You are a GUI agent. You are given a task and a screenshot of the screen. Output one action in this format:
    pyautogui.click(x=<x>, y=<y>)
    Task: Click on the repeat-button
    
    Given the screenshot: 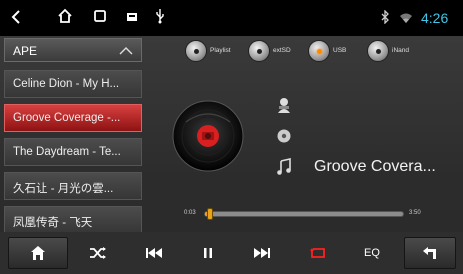 What is the action you would take?
    pyautogui.click(x=318, y=253)
    